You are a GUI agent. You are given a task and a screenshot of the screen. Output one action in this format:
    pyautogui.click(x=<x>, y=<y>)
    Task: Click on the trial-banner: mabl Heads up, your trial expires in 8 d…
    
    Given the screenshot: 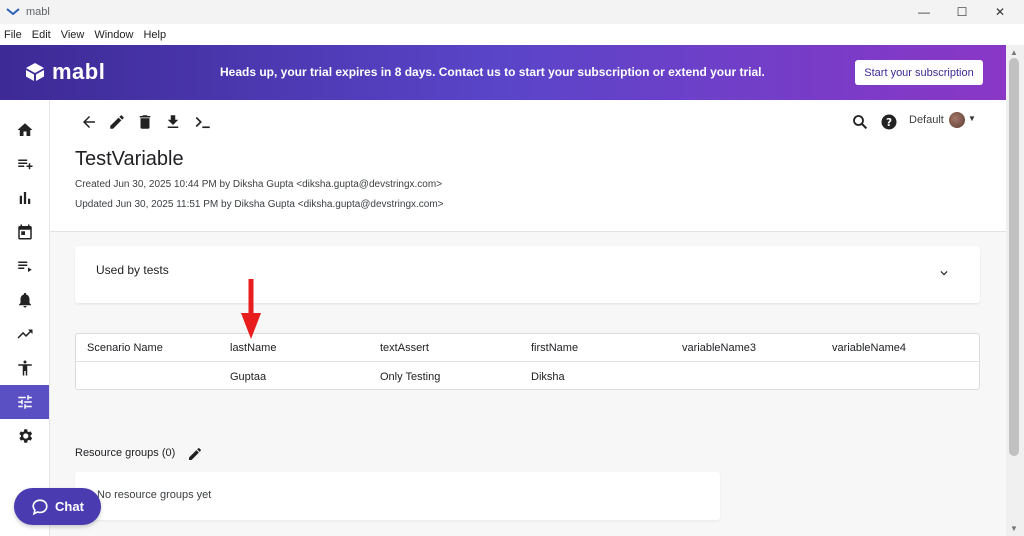 What is the action you would take?
    pyautogui.click(x=503, y=72)
    